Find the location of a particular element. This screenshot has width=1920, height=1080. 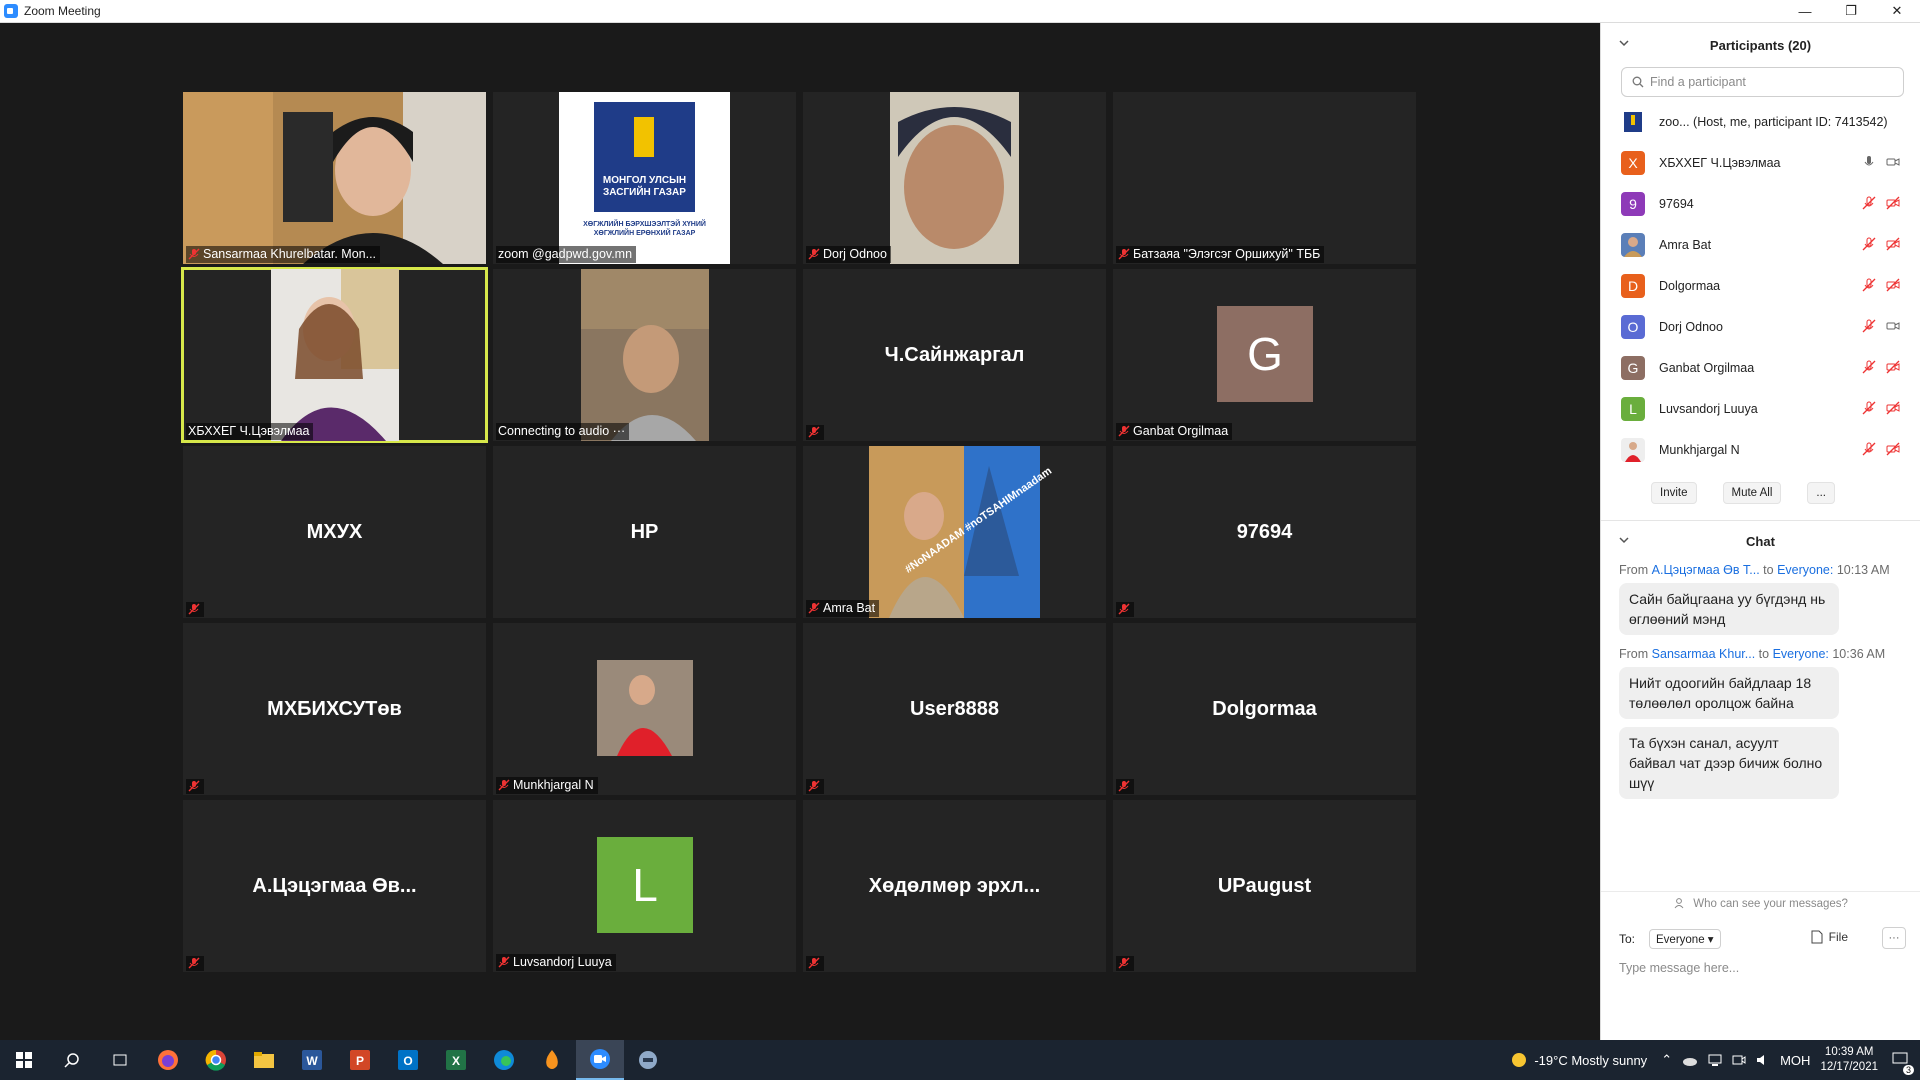

taskbar-outlook: O is located at coordinates (408, 1060).